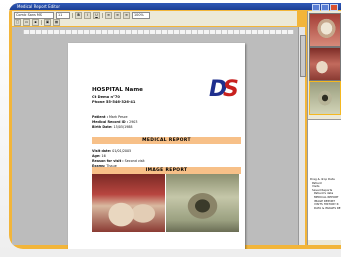 This screenshot has width=341, height=257. I want to click on reason-field: Reason for visit : Second visit, so click(118, 161).